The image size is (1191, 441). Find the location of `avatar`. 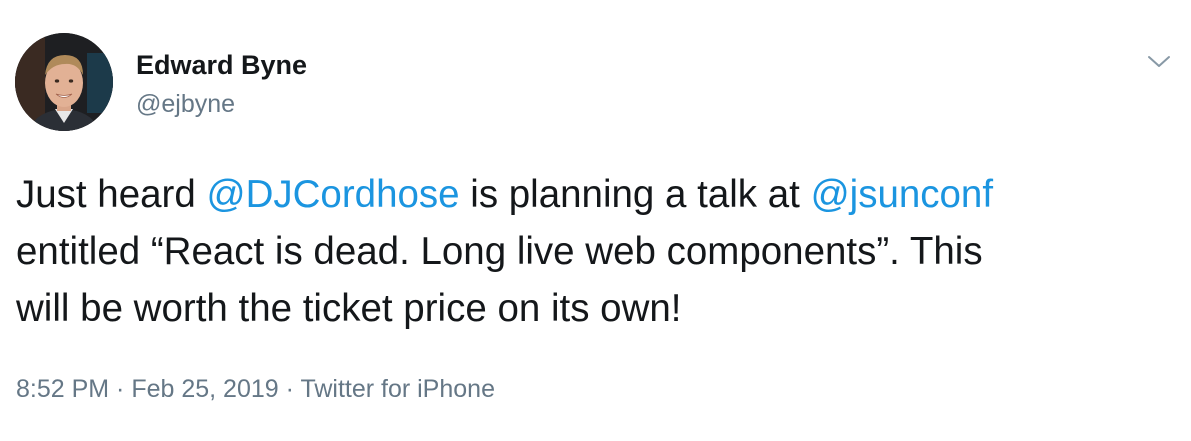

avatar is located at coordinates (64, 82).